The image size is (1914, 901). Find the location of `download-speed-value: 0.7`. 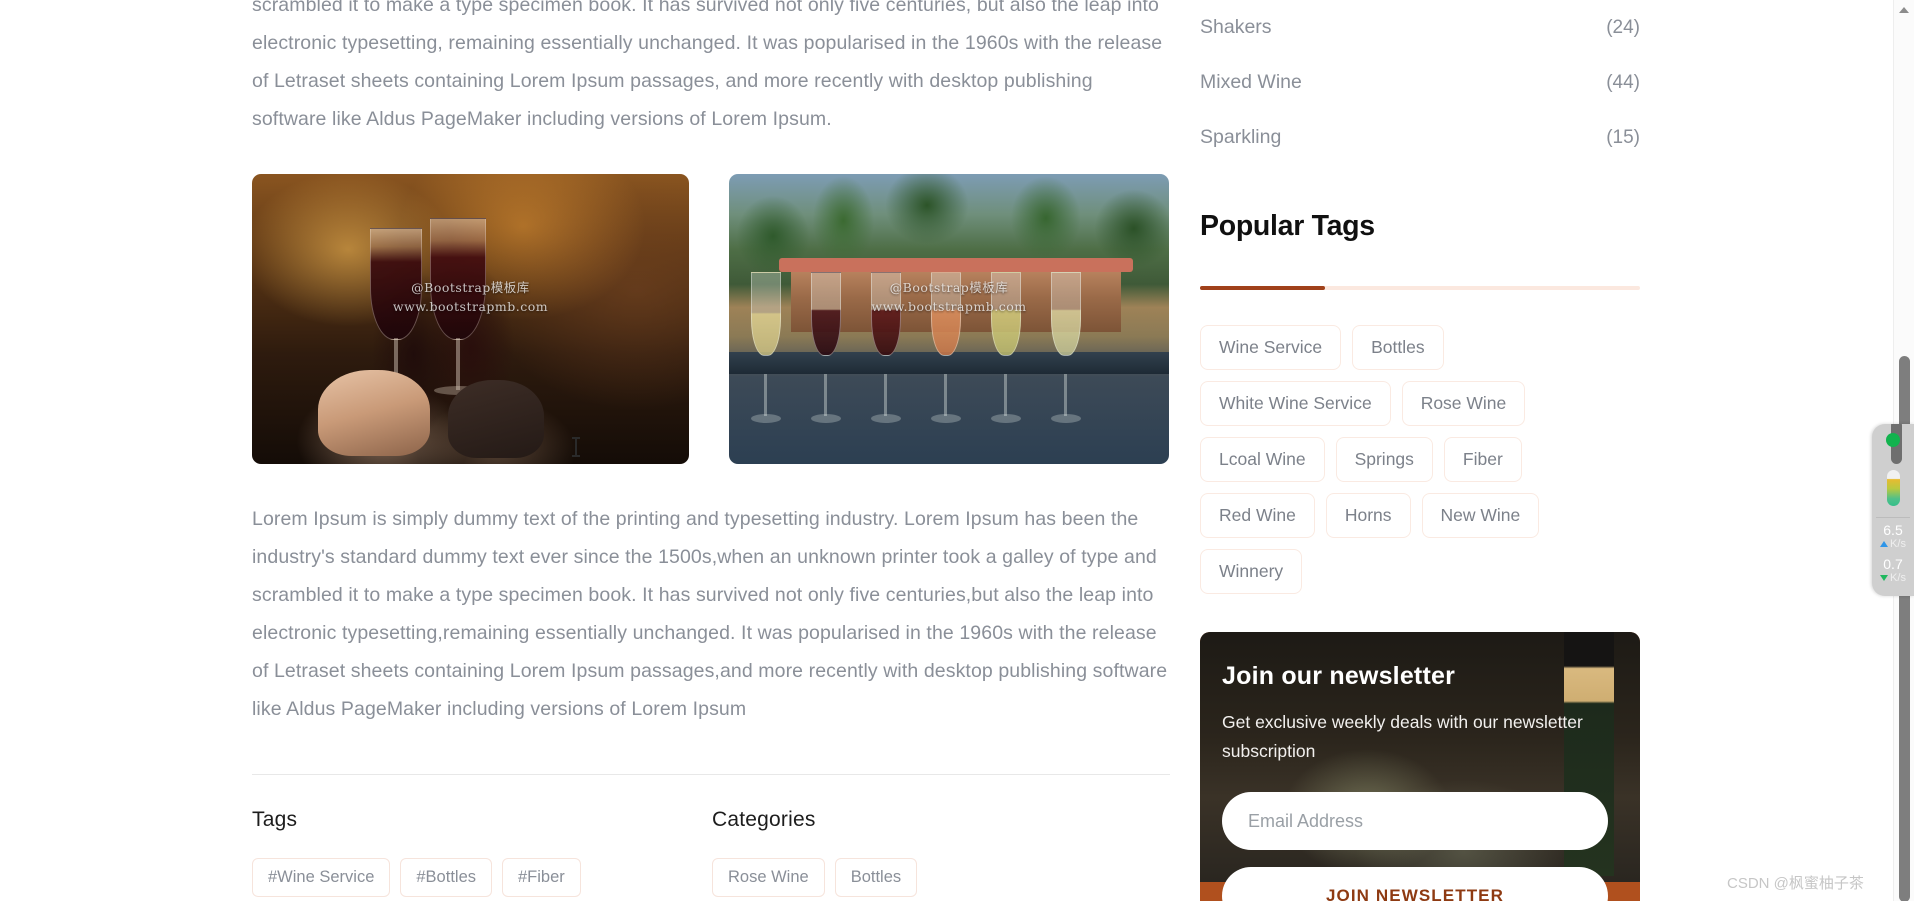

download-speed-value: 0.7 is located at coordinates (1893, 564).